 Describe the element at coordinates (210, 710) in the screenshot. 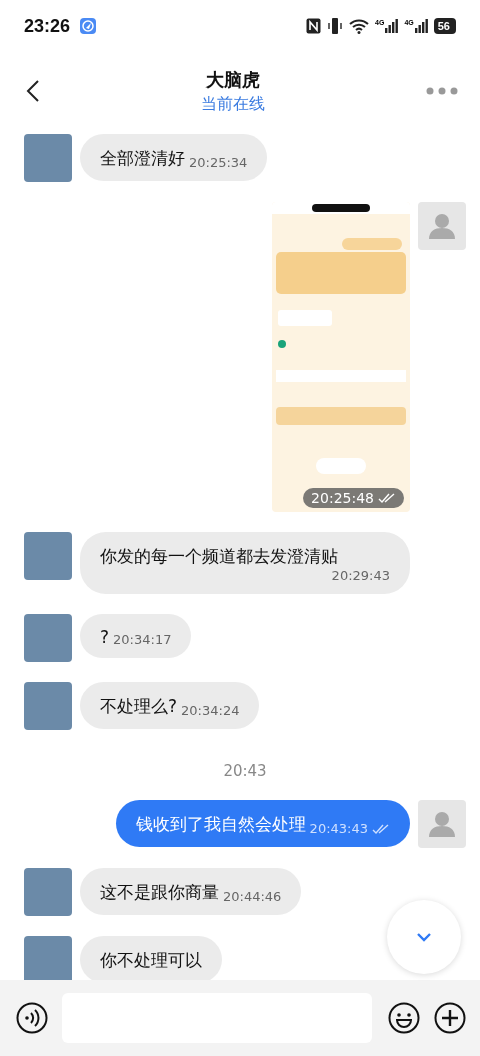

I see `message-time: 20:34:24` at that location.